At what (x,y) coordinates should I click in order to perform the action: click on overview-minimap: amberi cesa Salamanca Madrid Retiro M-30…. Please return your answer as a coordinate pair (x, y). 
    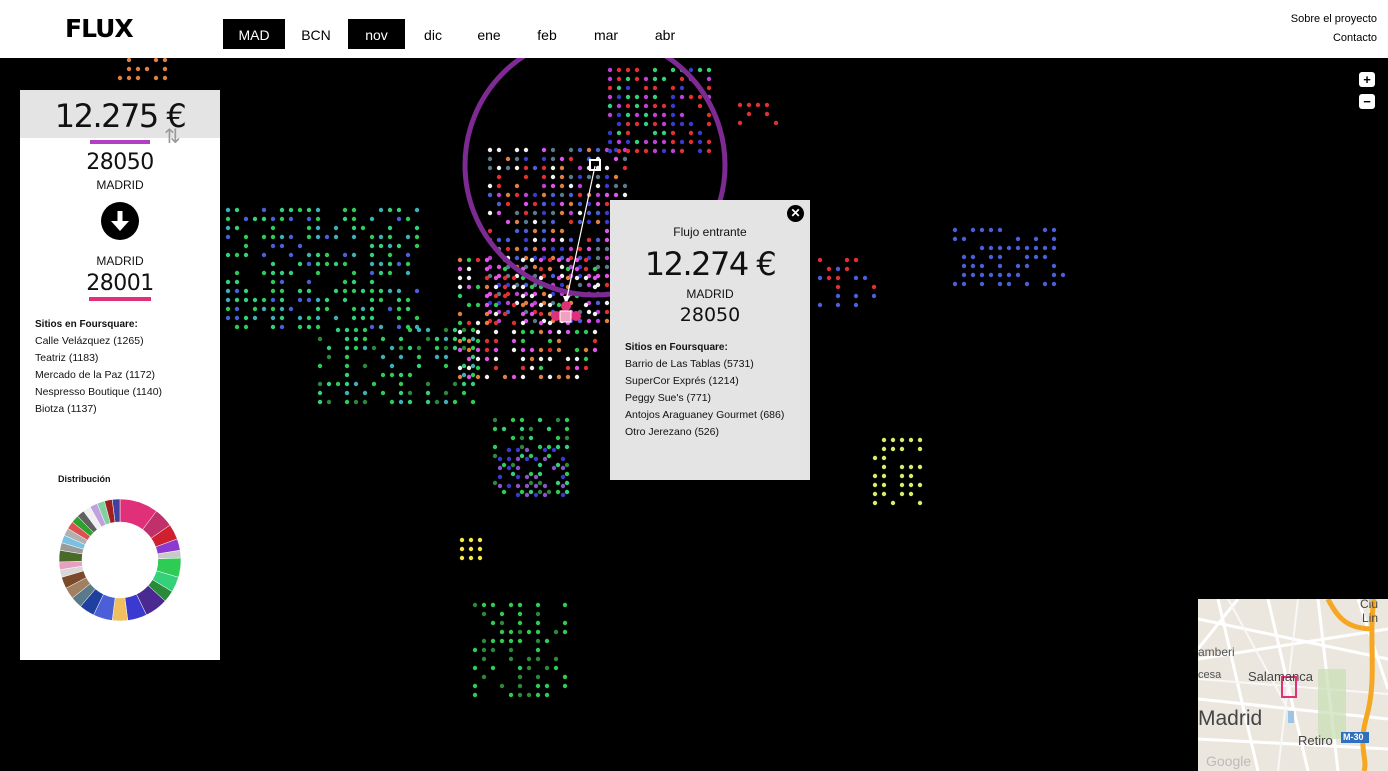
    Looking at the image, I should click on (1293, 685).